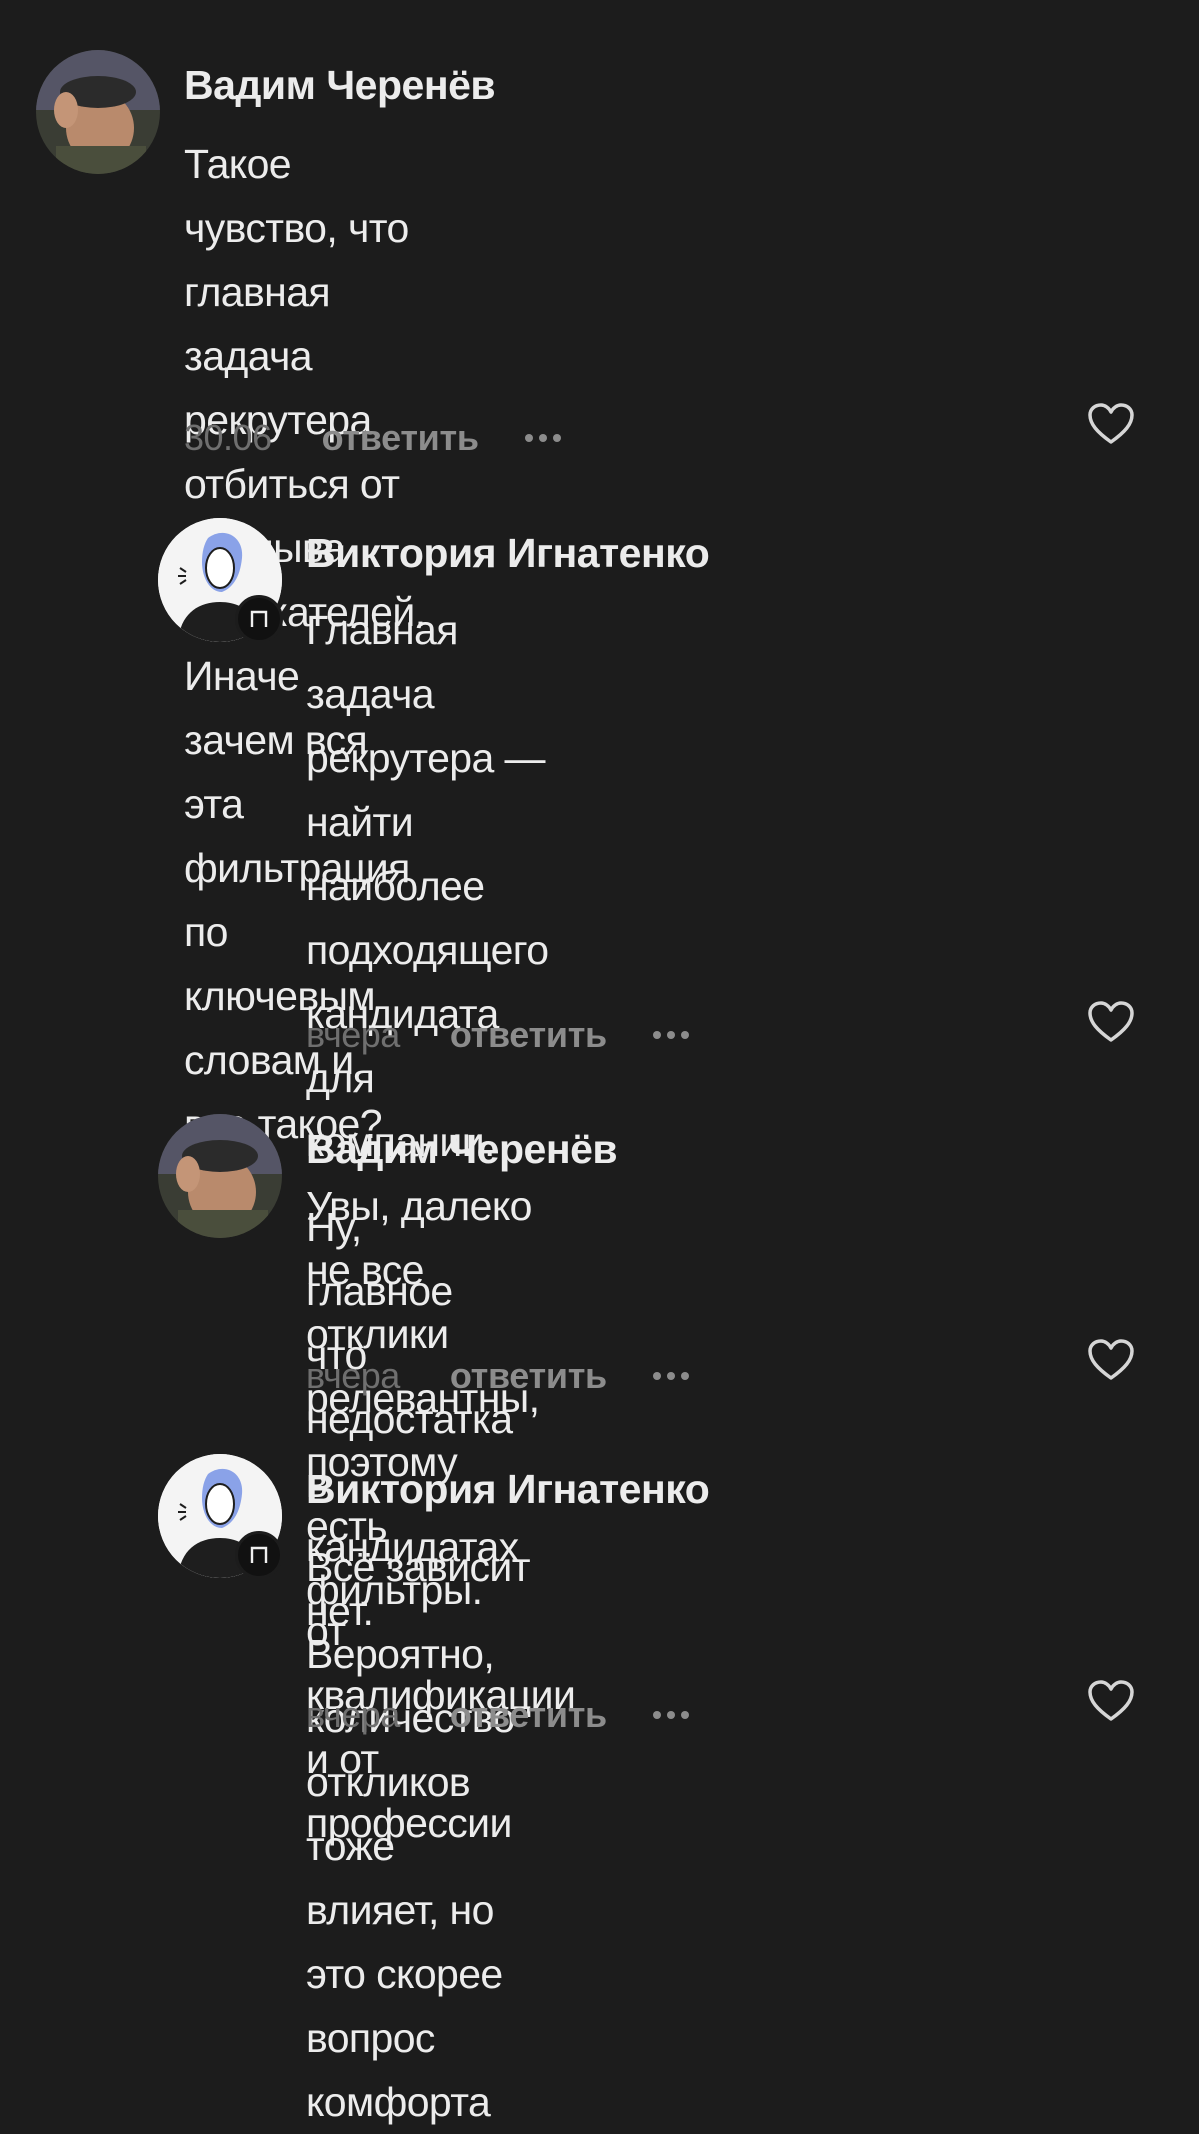  I want to click on comment-line: Всё зависит от квалификации и от, so click(441, 1663).